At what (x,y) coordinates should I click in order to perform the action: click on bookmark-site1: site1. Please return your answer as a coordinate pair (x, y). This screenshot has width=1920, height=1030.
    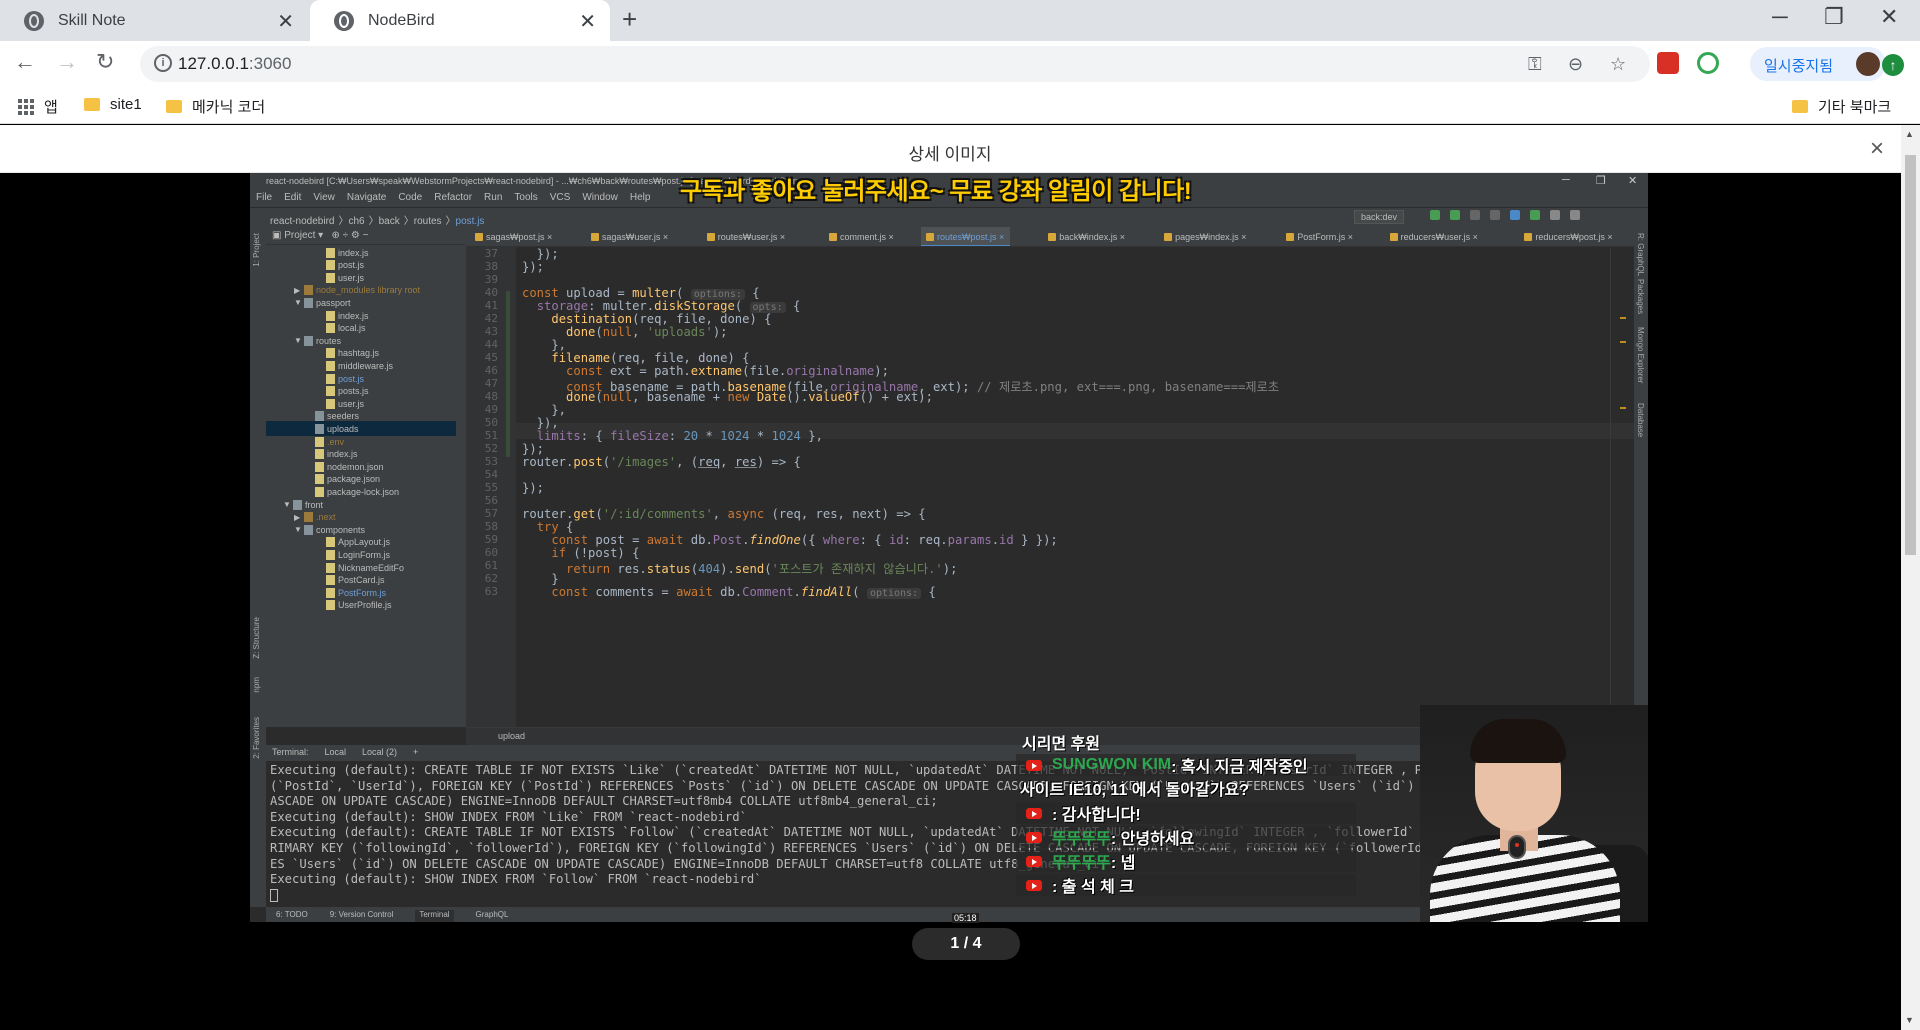
    Looking at the image, I should click on (113, 104).